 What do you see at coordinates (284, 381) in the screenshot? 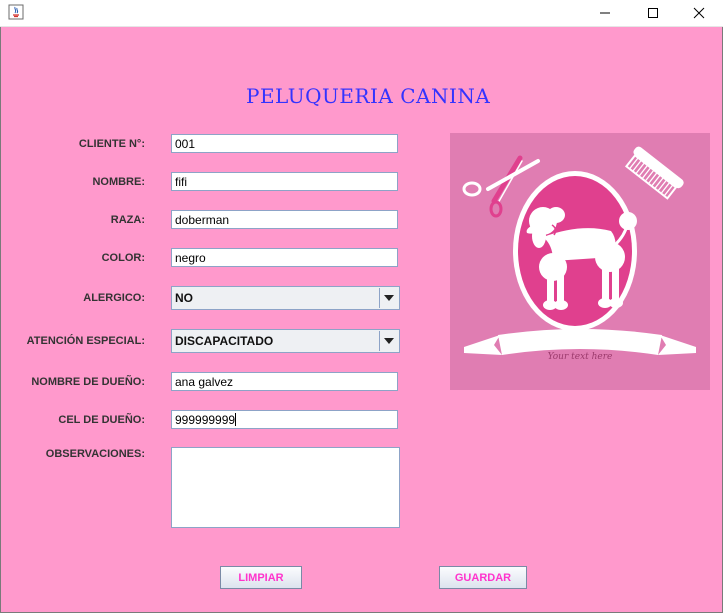
I see `dueno-field: ana galvez` at bounding box center [284, 381].